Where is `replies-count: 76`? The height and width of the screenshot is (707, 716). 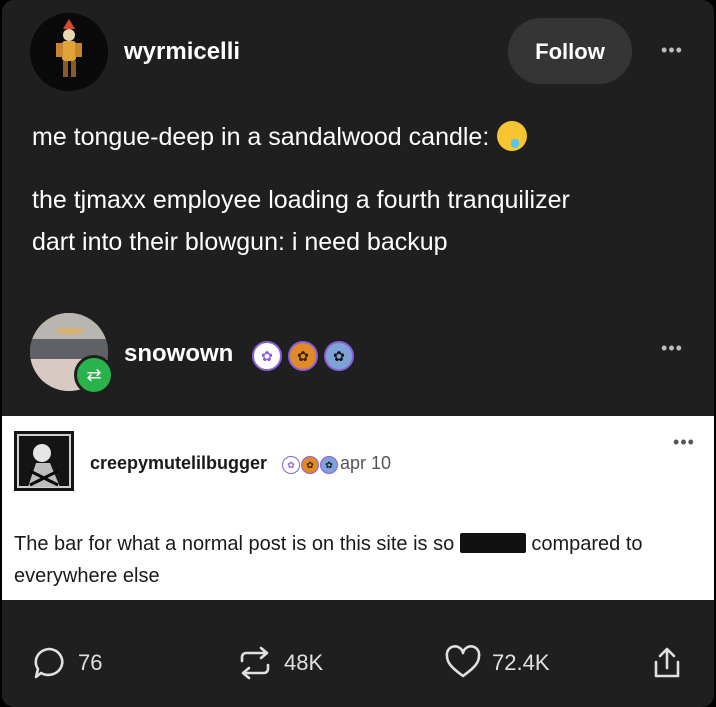 replies-count: 76 is located at coordinates (90, 662).